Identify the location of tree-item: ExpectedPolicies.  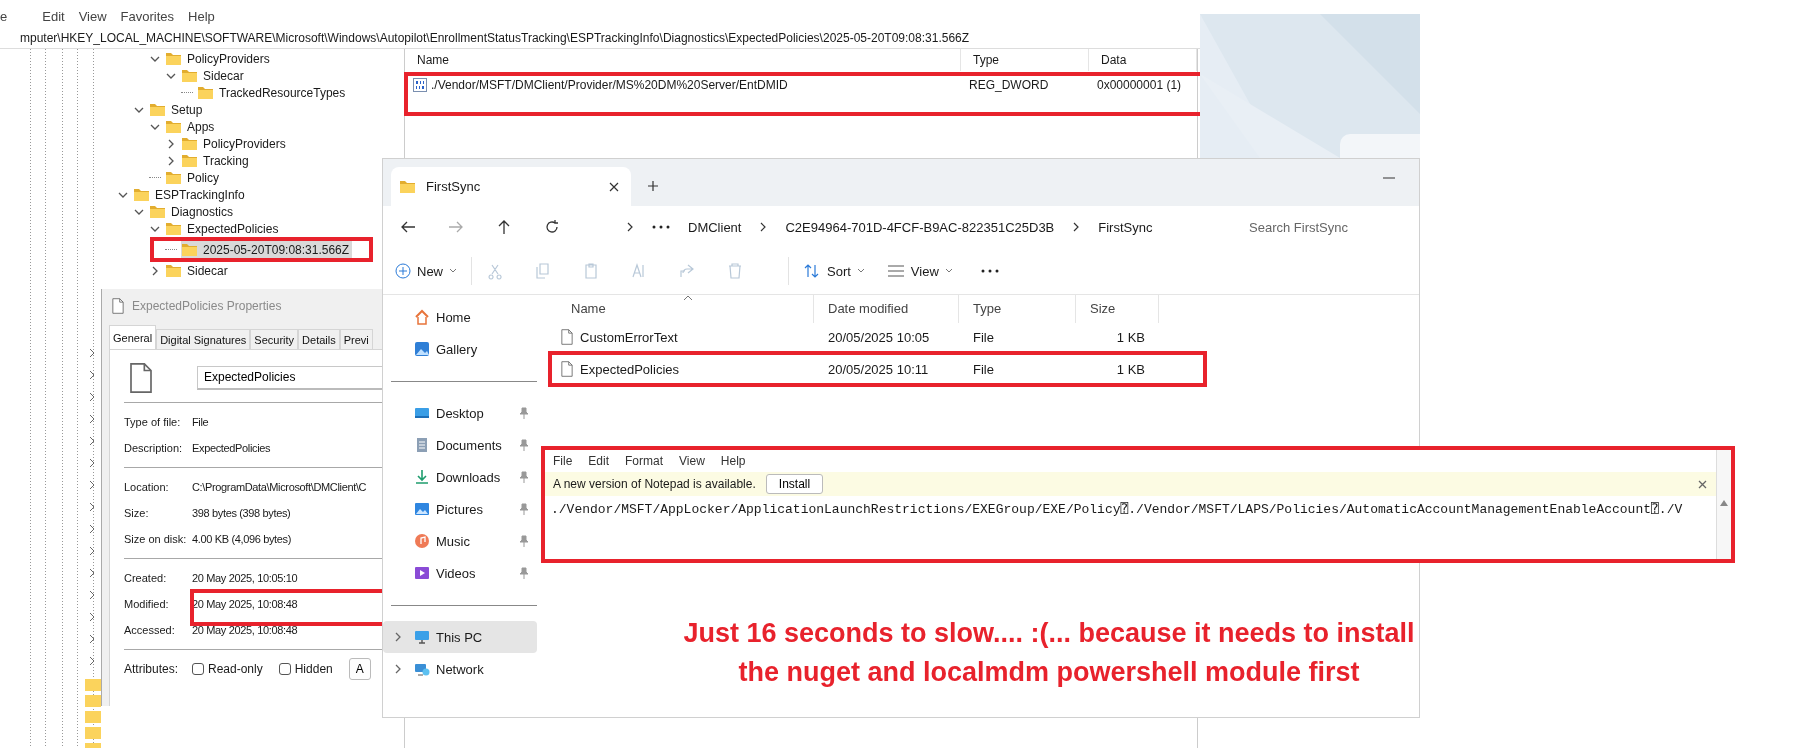
(223, 228).